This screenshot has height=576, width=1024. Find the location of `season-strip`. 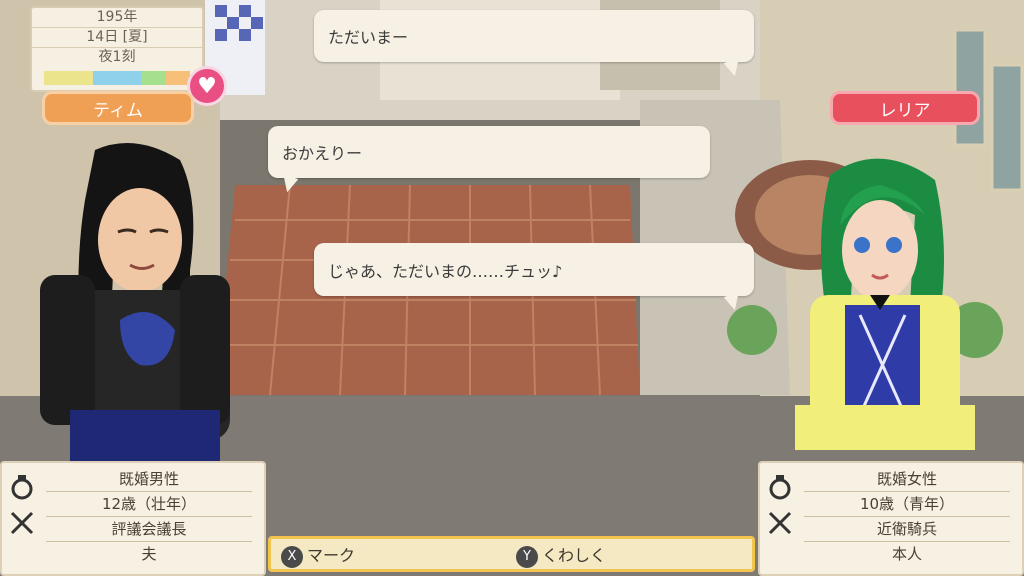

season-strip is located at coordinates (117, 78).